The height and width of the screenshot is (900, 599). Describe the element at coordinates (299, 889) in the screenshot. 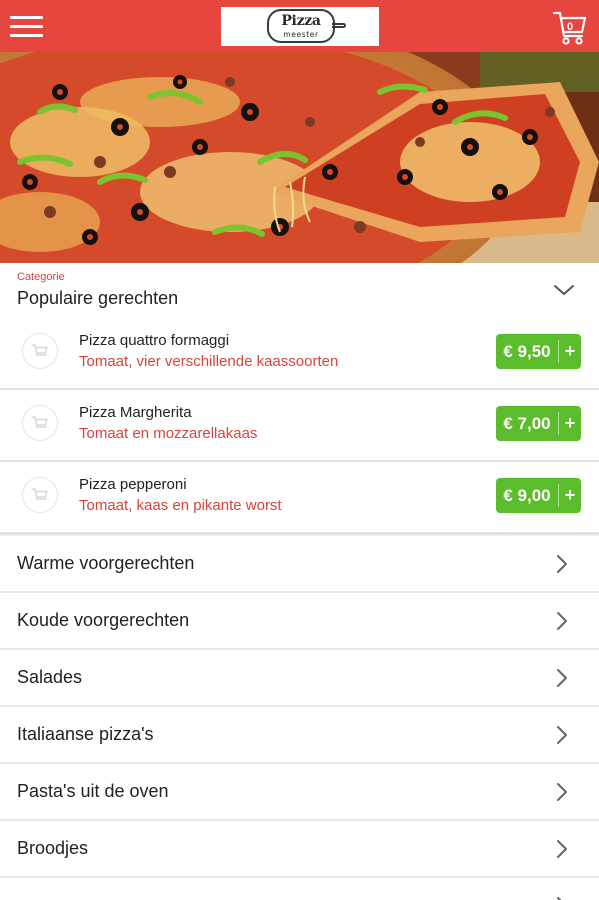

I see `category-row-partial` at that location.